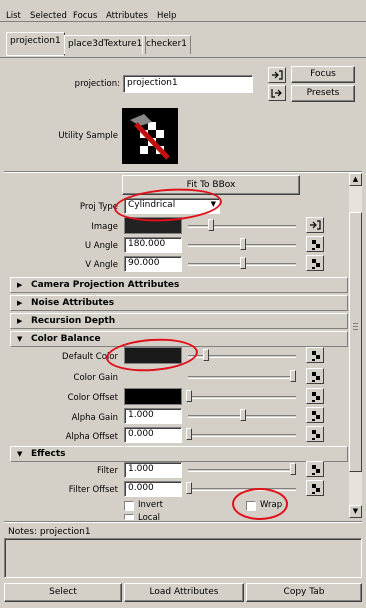  I want to click on tab-checker1: checker1, so click(166, 44).